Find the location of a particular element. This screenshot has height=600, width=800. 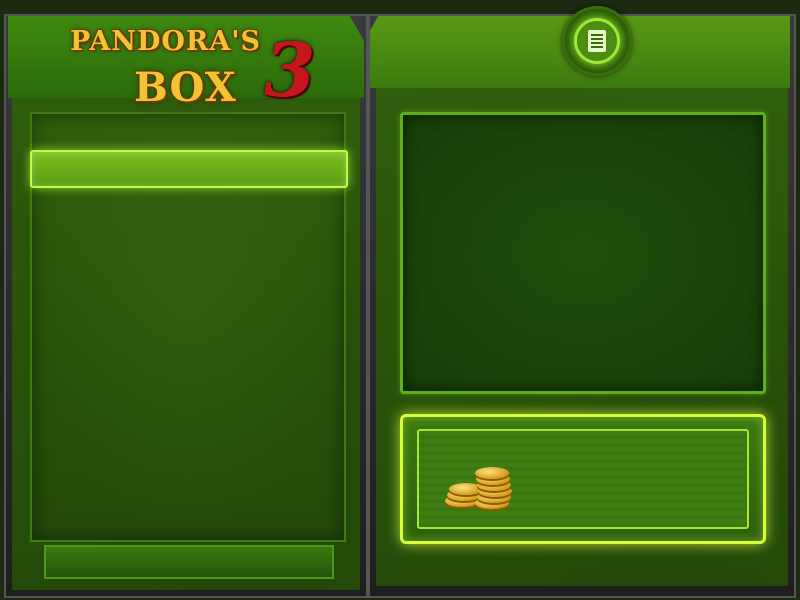

logo-title-line1: PANDORA'S is located at coordinates (166, 41).